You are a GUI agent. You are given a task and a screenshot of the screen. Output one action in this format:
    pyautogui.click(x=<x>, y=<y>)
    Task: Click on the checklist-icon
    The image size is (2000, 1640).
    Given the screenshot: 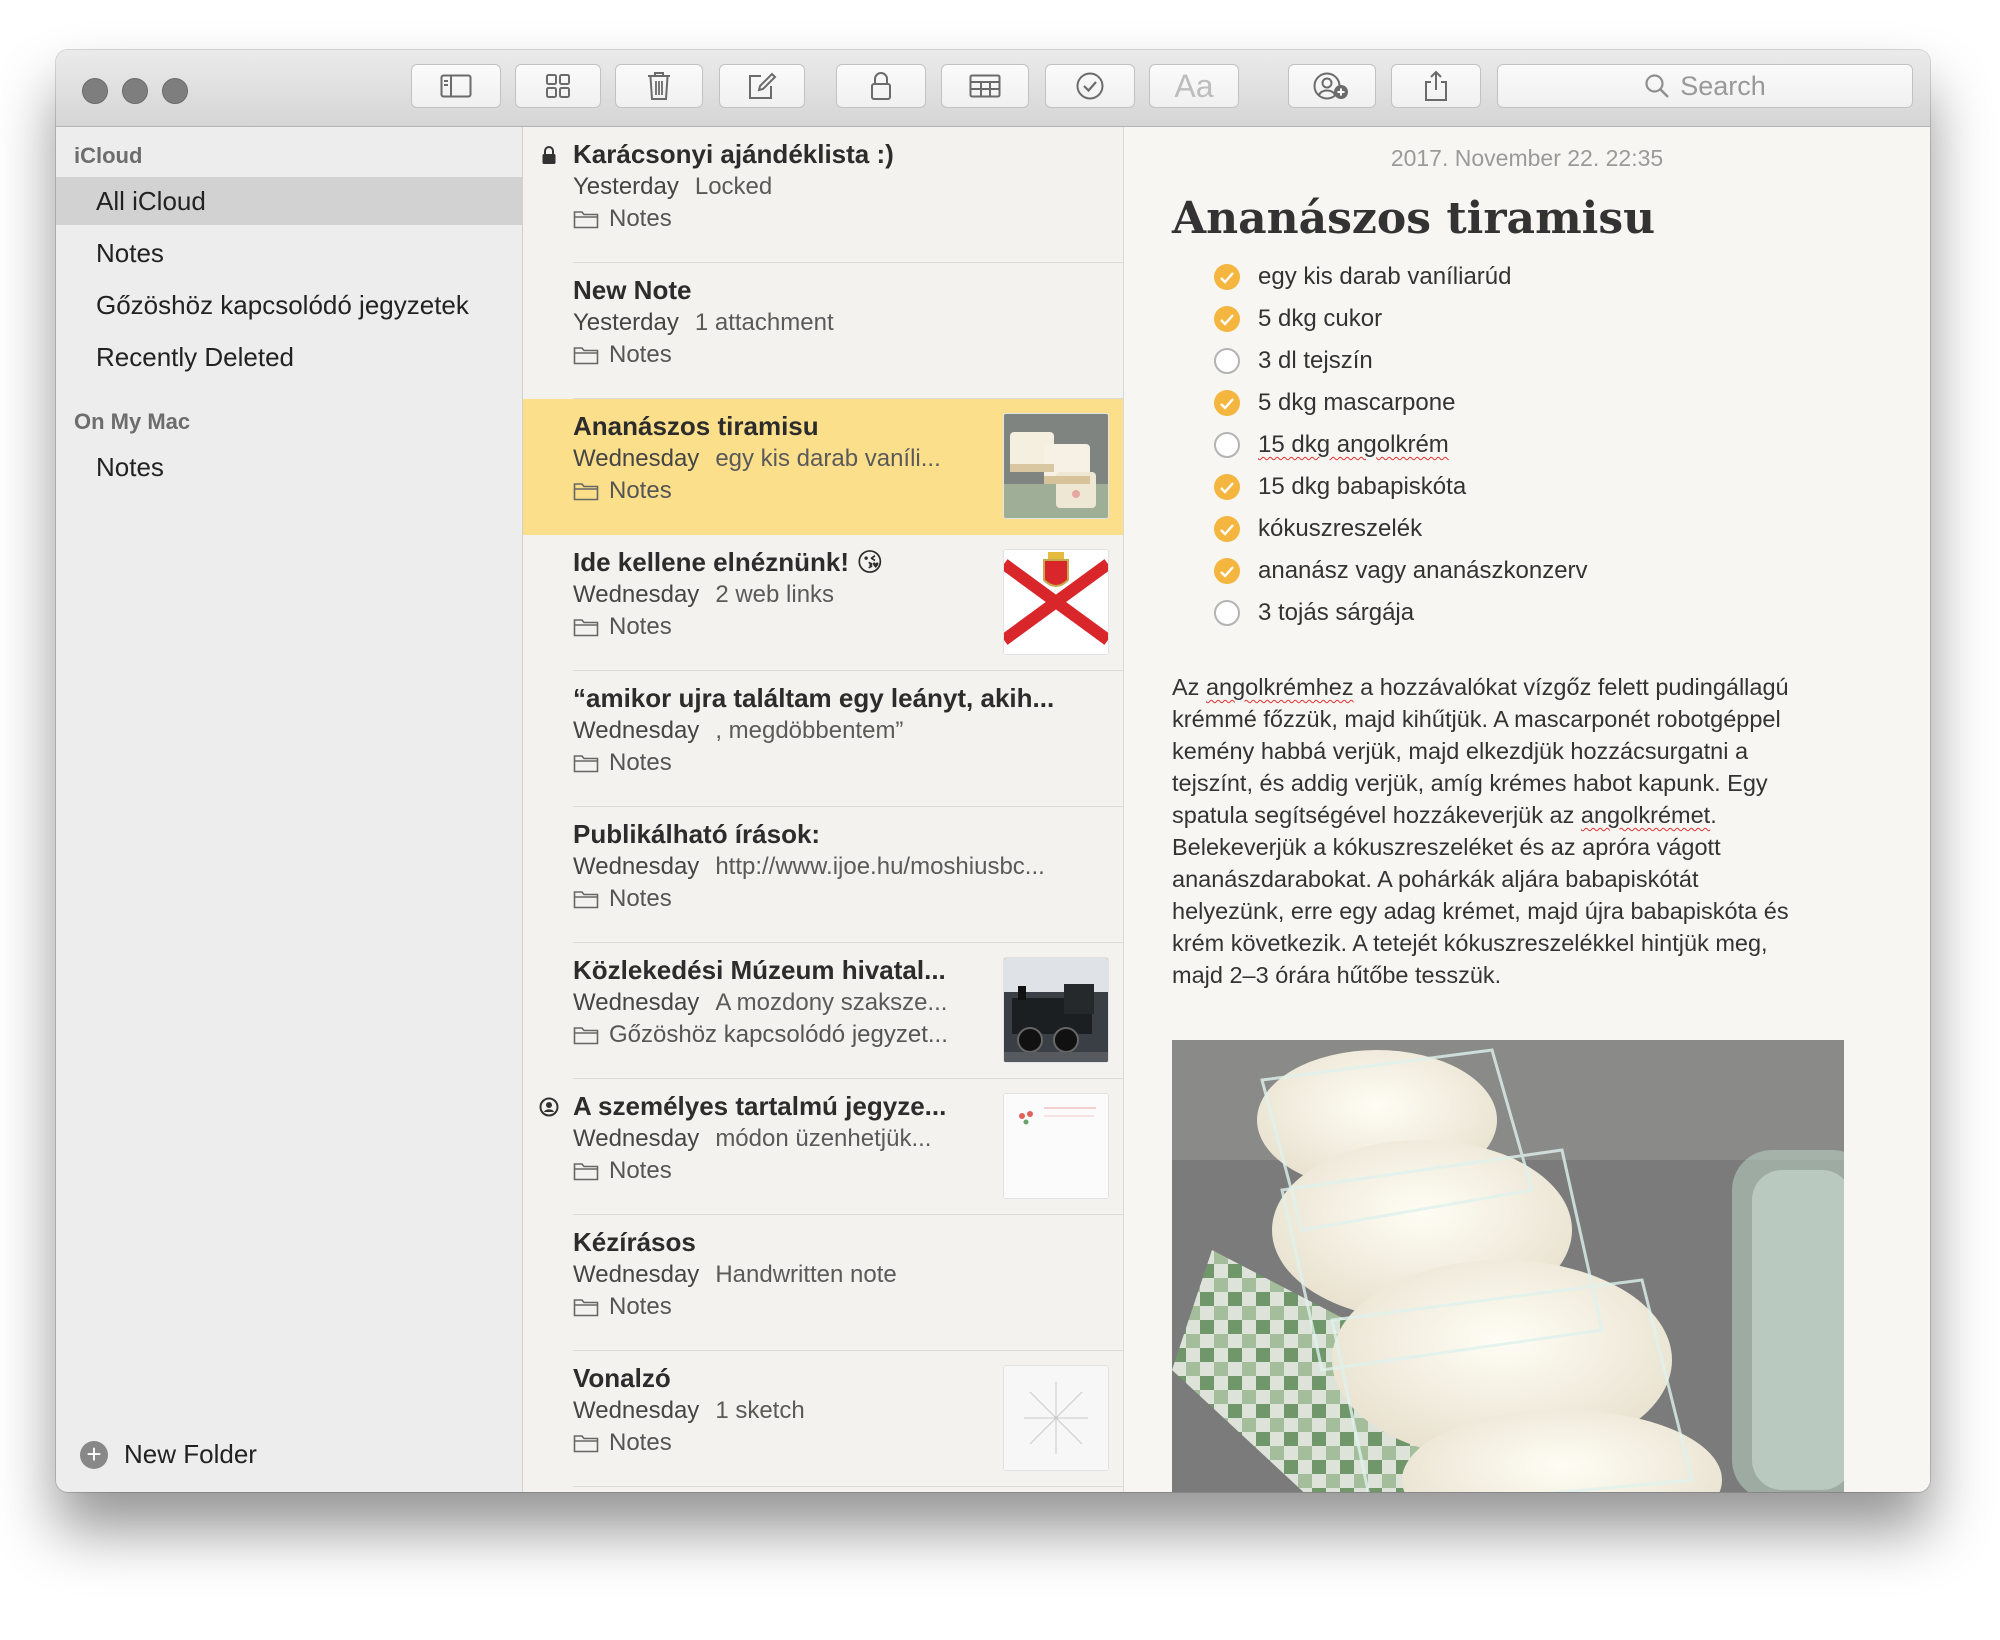 What is the action you would take?
    pyautogui.click(x=1090, y=86)
    